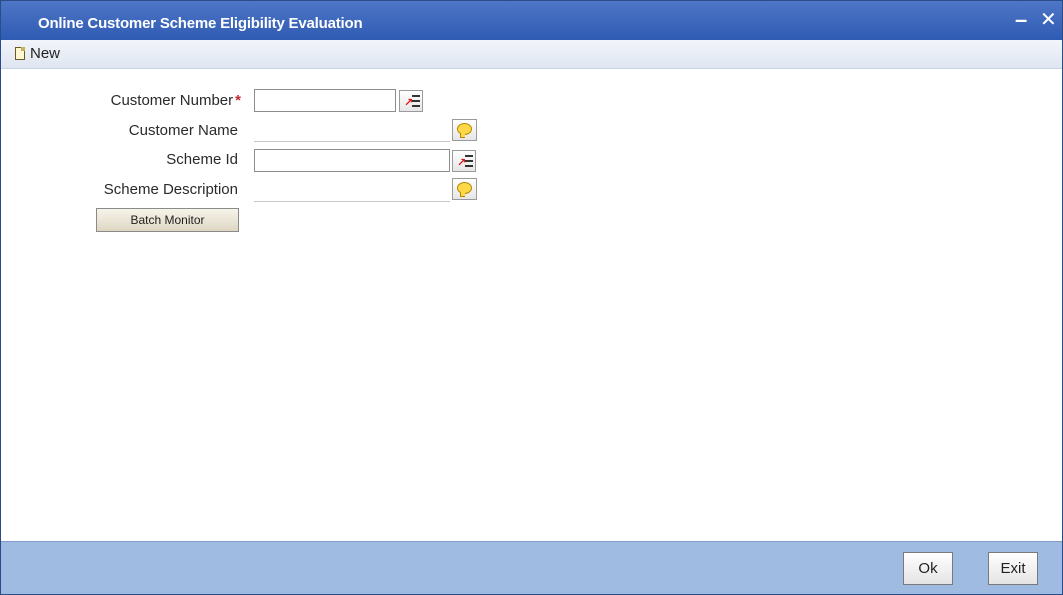 The height and width of the screenshot is (595, 1063). Describe the element at coordinates (464, 161) in the screenshot. I see `scheme-id-lov-button: ↗` at that location.